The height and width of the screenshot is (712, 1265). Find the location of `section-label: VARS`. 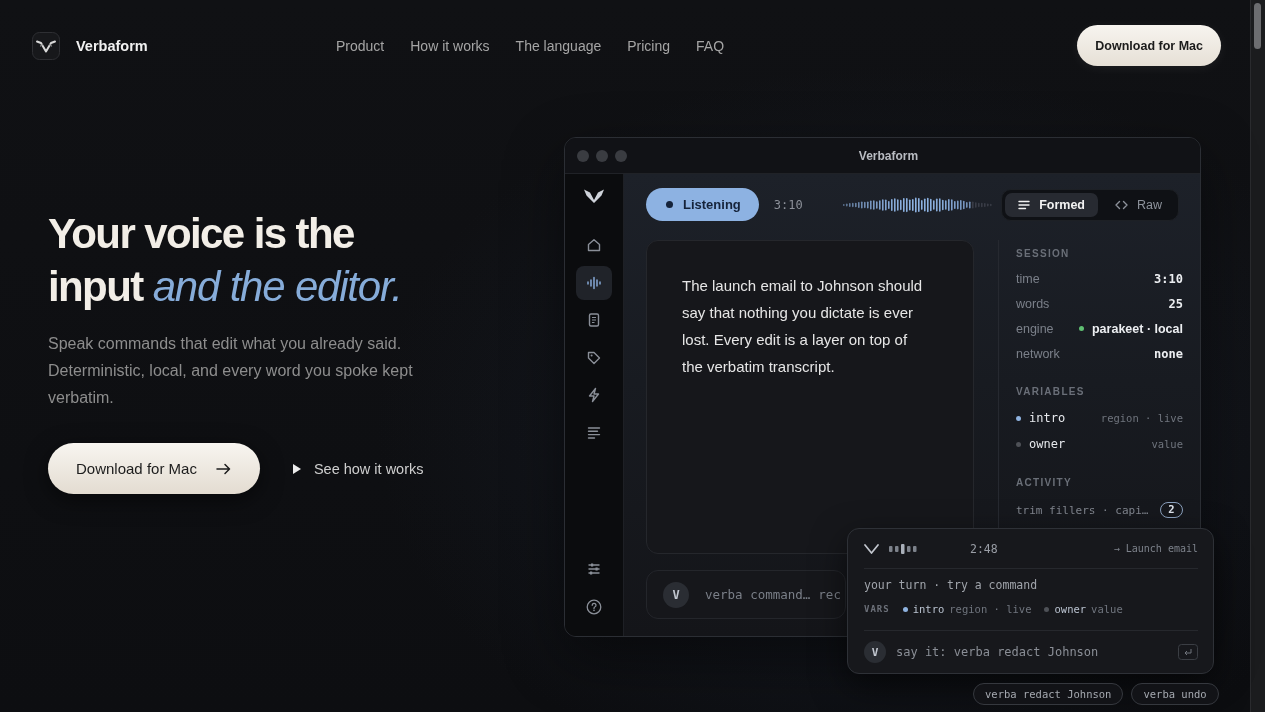

section-label: VARS is located at coordinates (877, 609).